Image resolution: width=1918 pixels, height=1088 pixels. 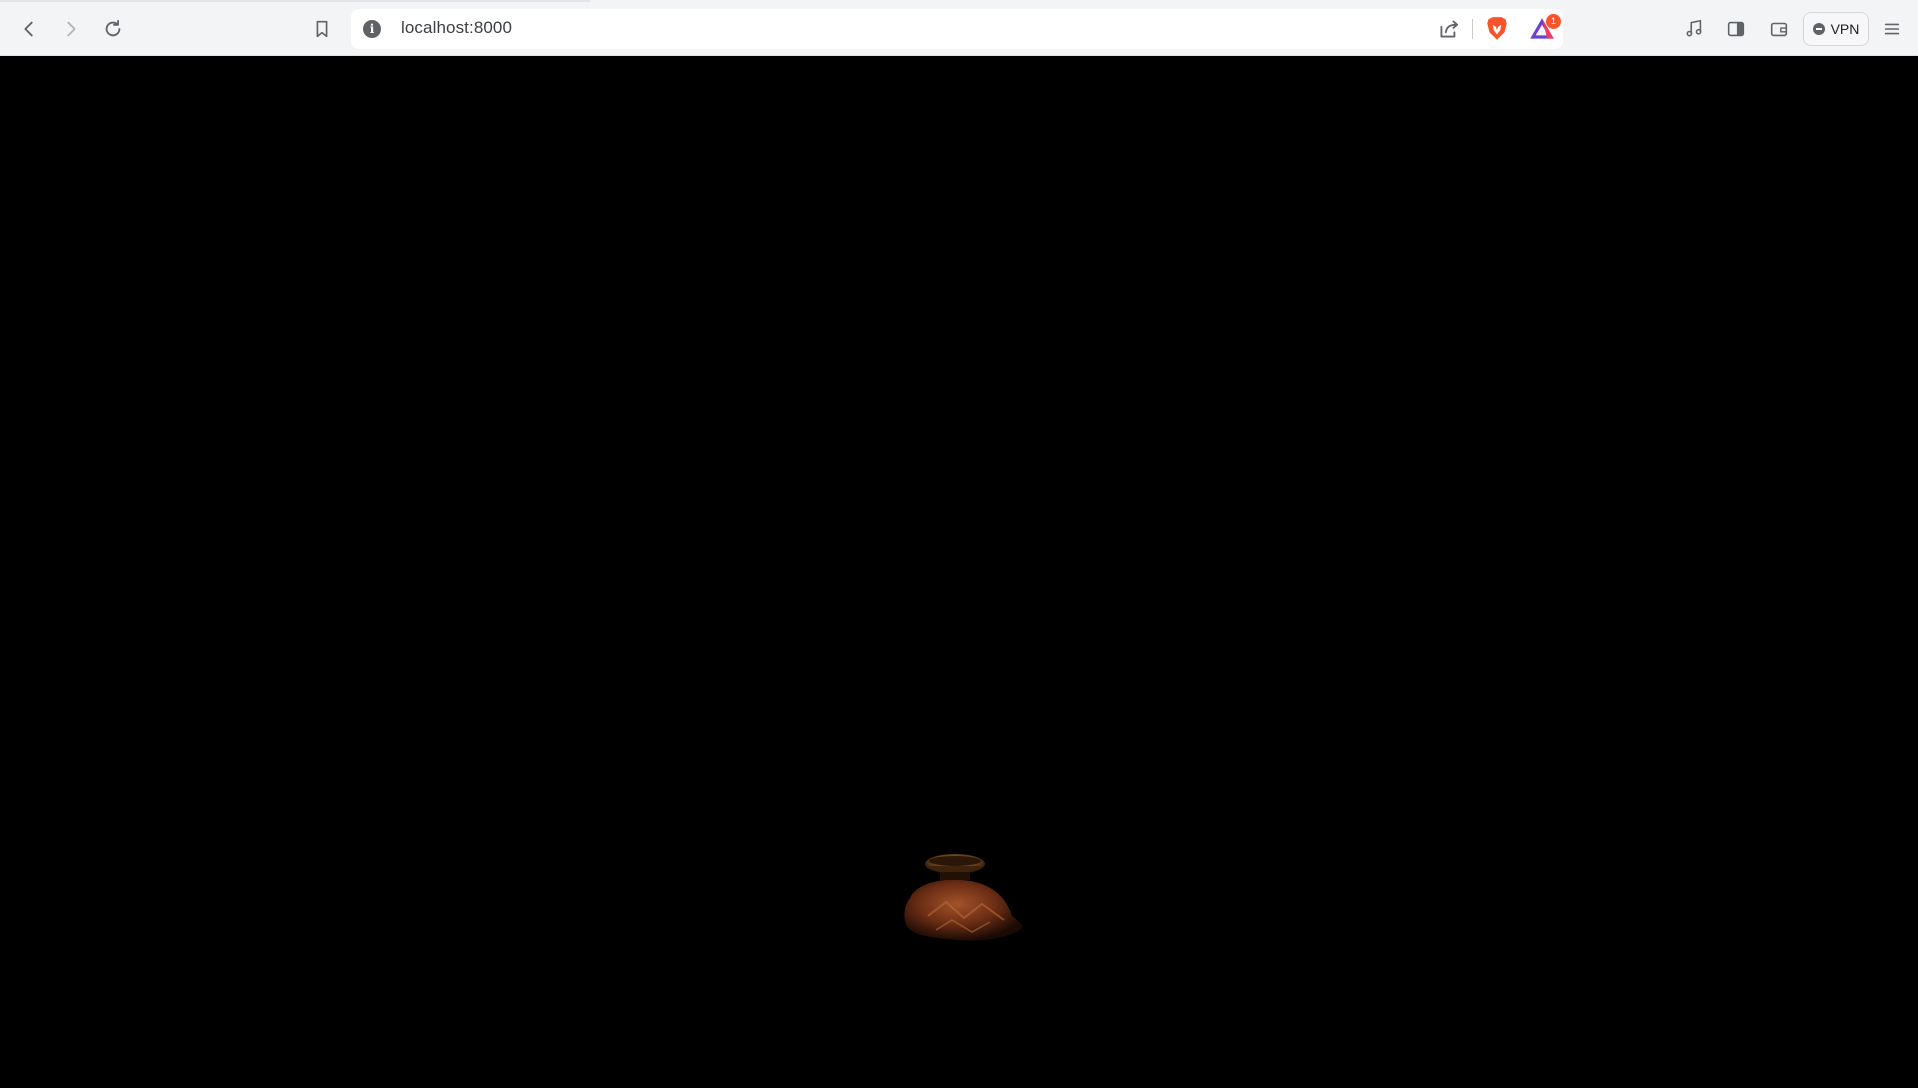 I want to click on wallet-button, so click(x=1779, y=29).